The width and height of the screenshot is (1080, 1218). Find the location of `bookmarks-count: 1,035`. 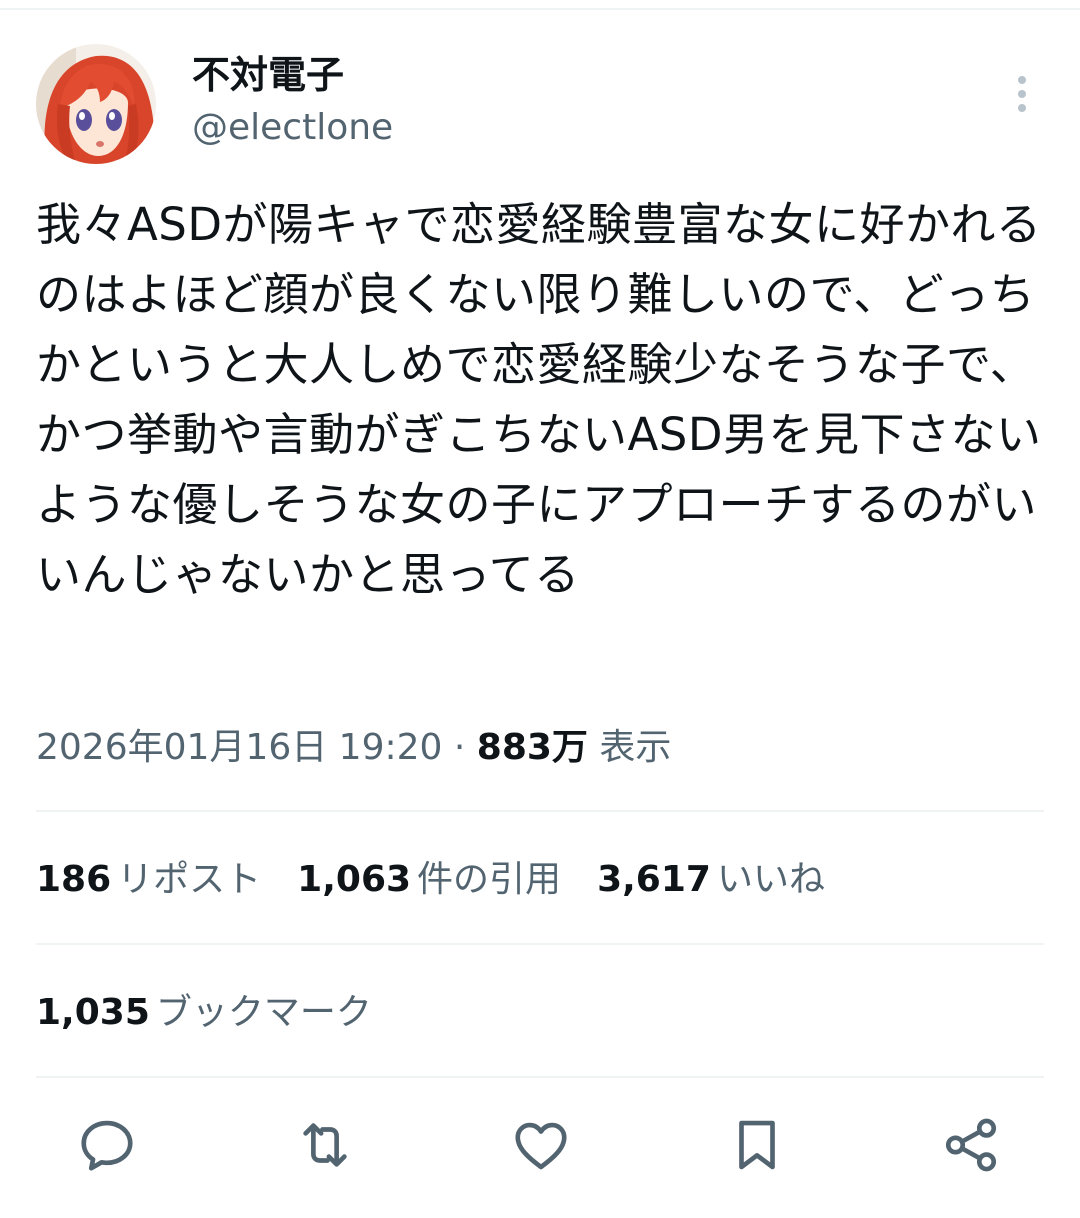

bookmarks-count: 1,035 is located at coordinates (93, 1012).